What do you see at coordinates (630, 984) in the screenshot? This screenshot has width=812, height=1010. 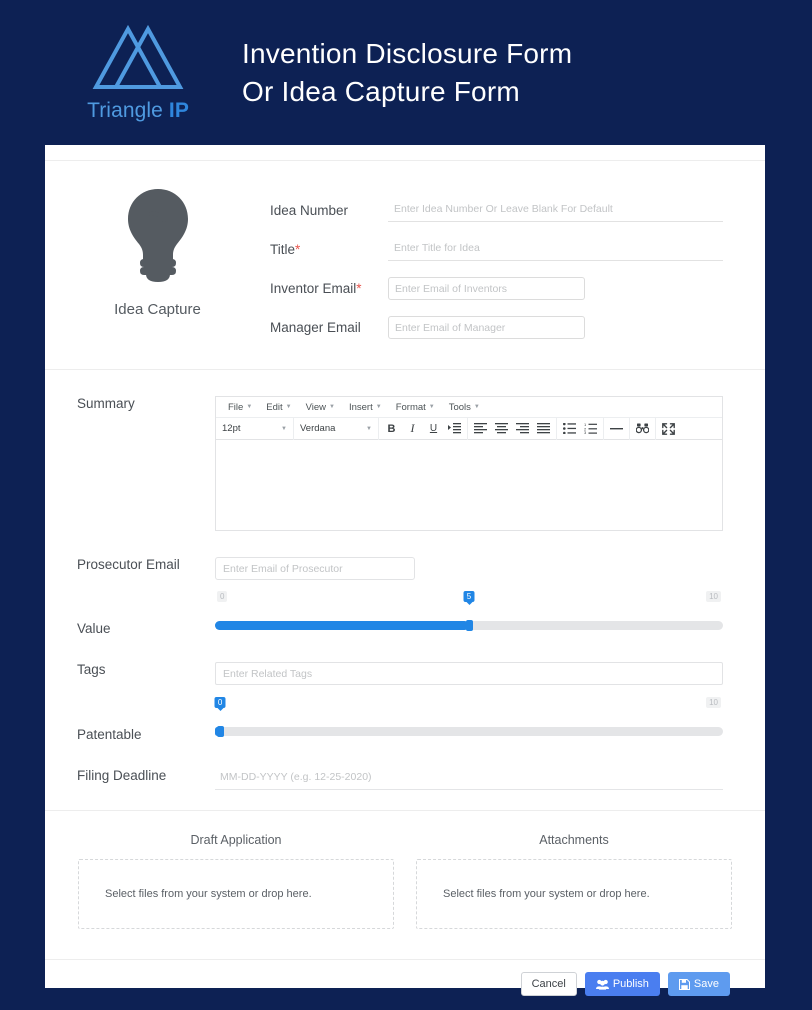 I see `publish-button-label: Publish` at bounding box center [630, 984].